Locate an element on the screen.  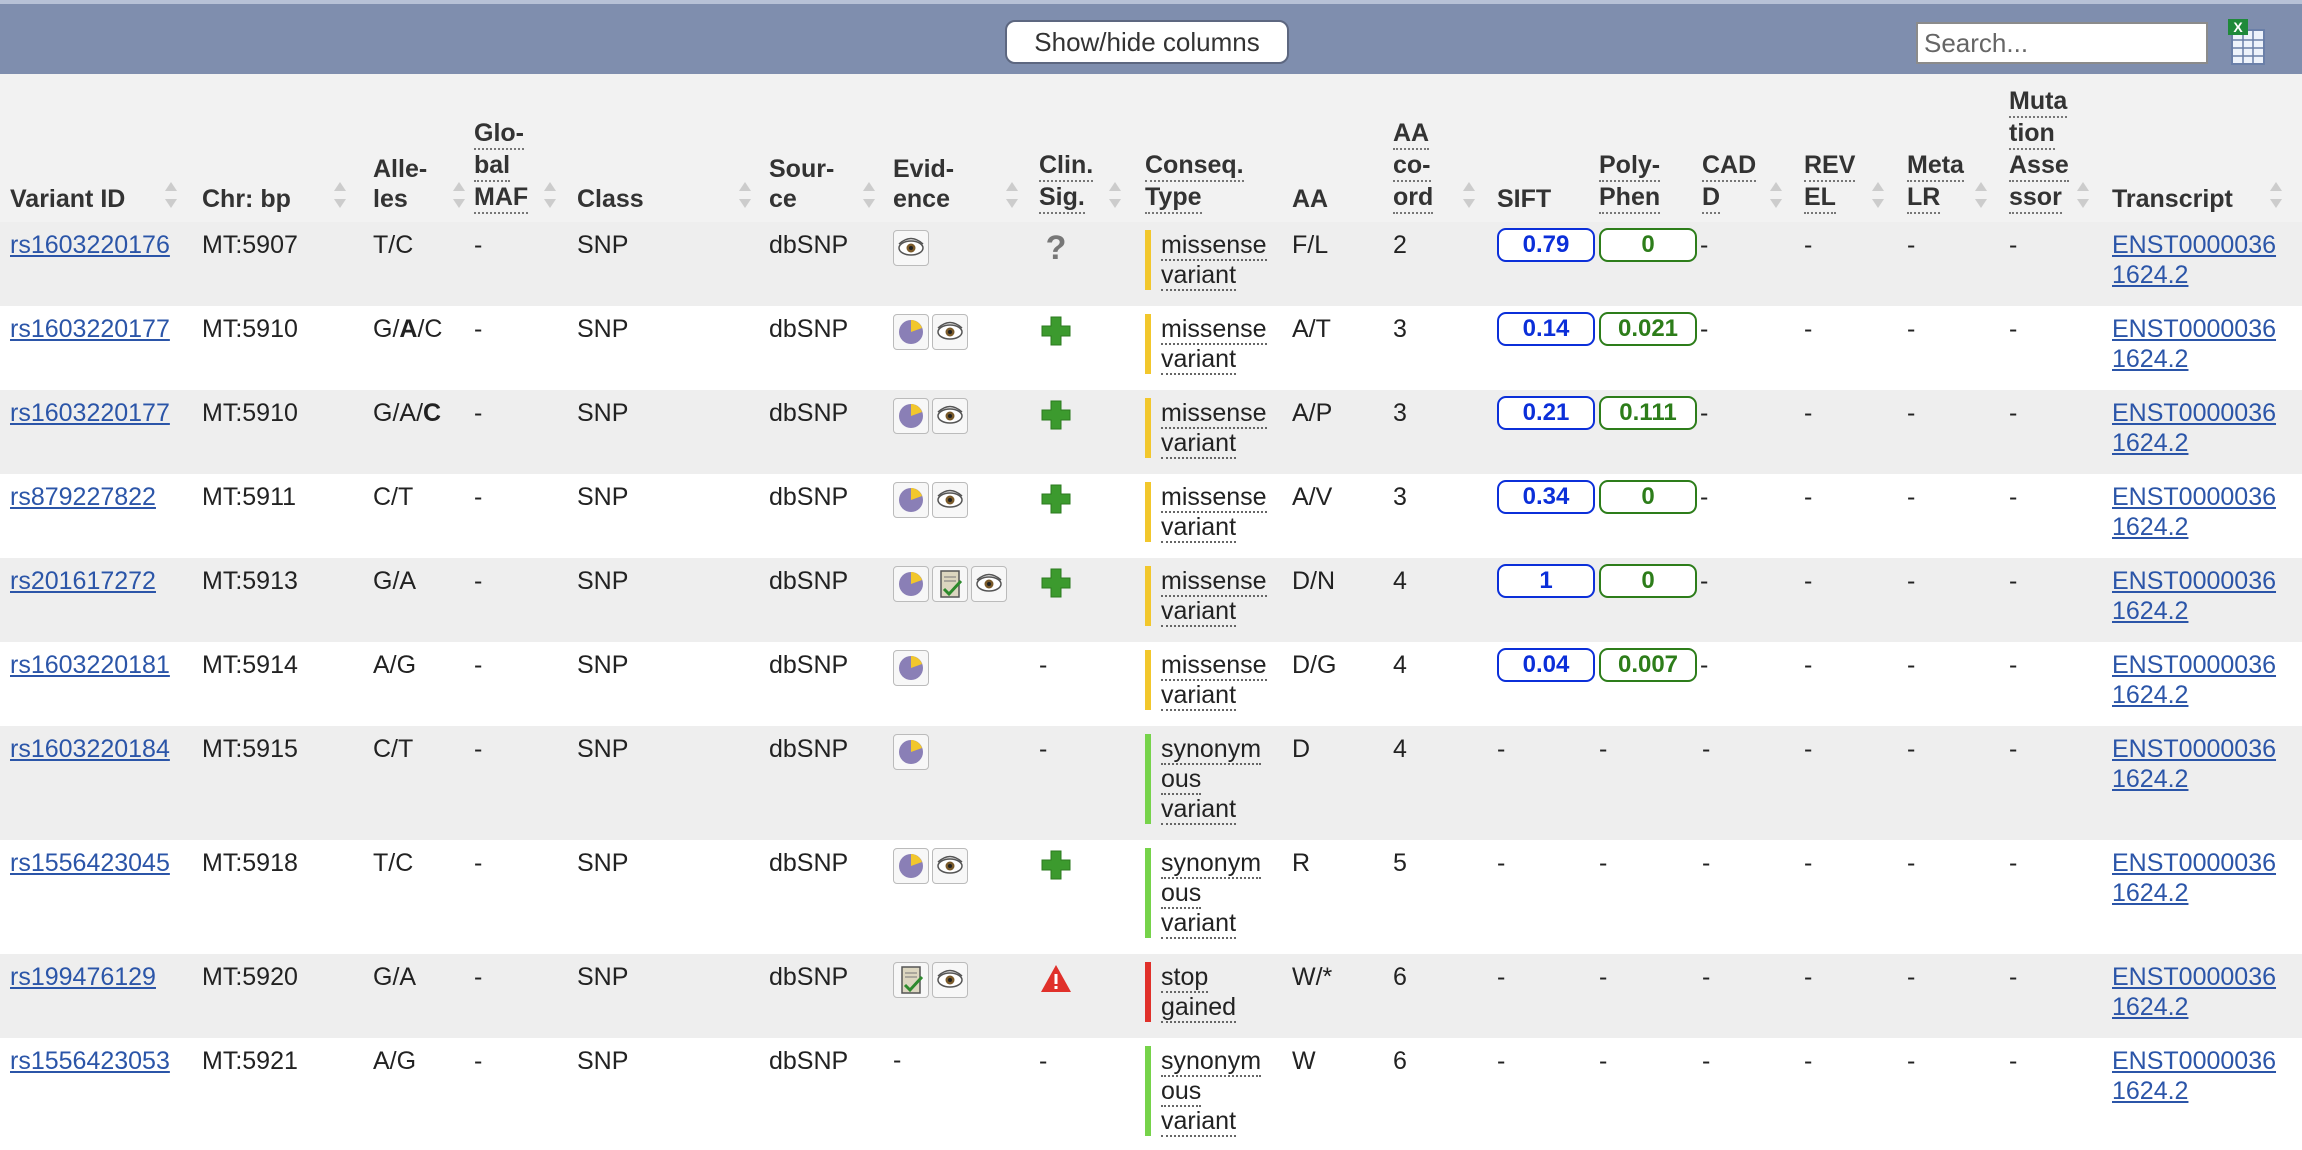
column-header-polyphen: Poly- Phen is located at coordinates (1630, 182).